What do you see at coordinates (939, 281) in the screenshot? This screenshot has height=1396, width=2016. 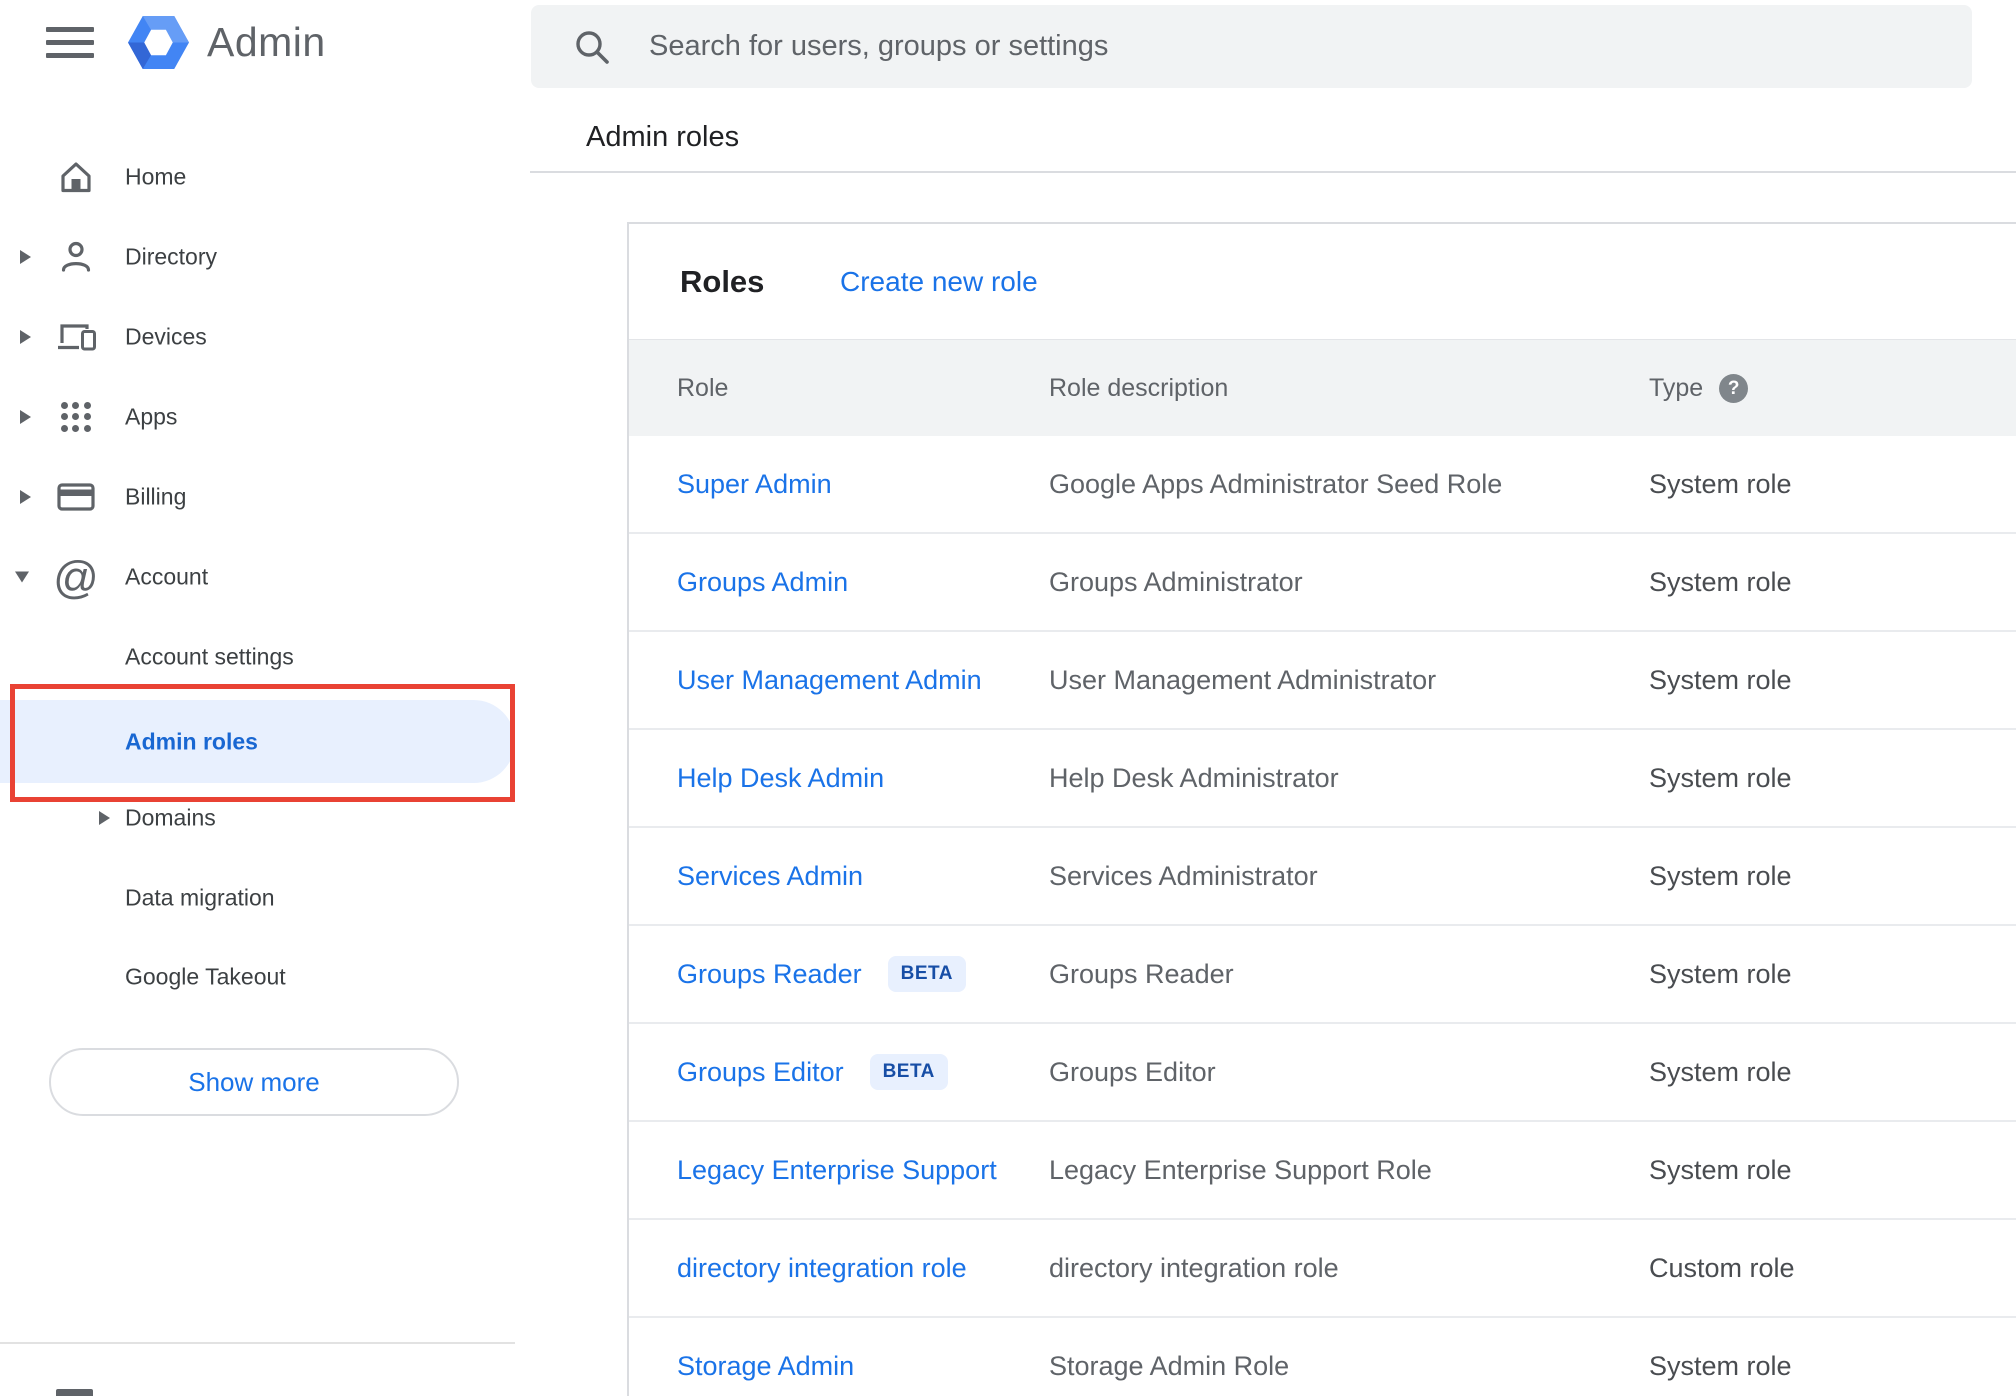 I see `create-new-role-link: Create new role` at bounding box center [939, 281].